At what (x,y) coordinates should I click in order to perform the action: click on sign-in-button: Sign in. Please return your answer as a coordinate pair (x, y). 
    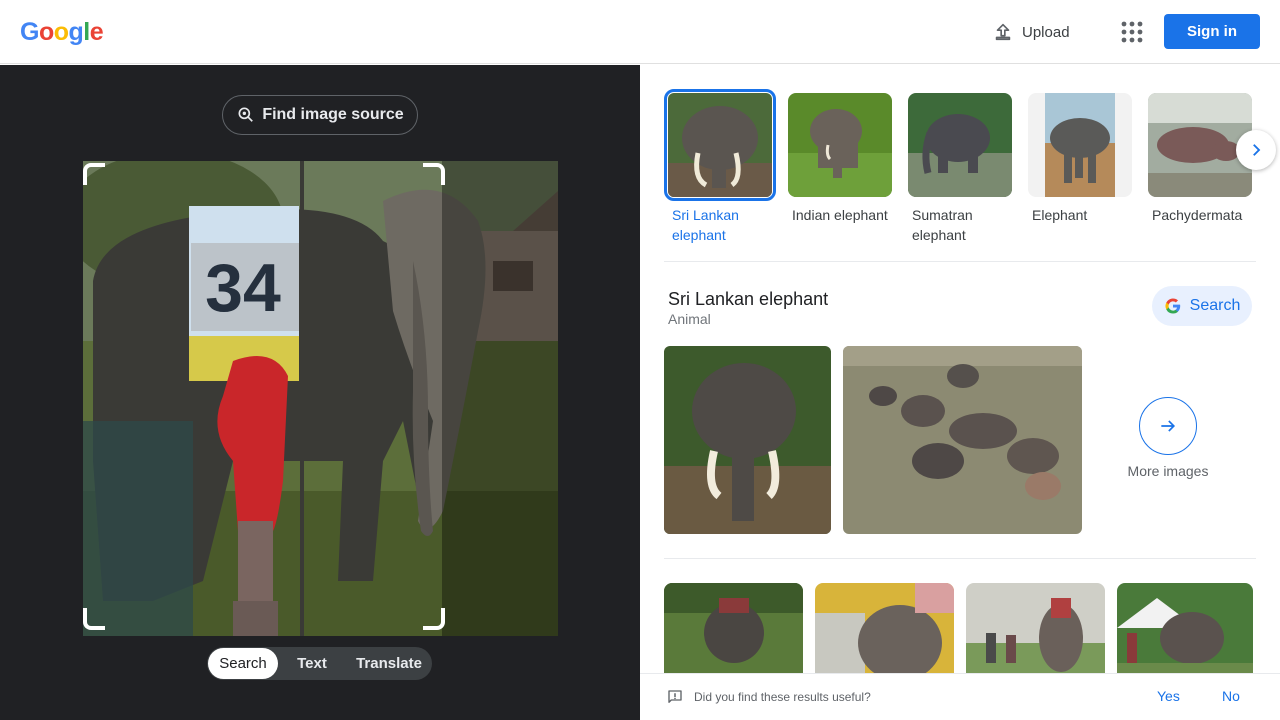
    Looking at the image, I should click on (1212, 31).